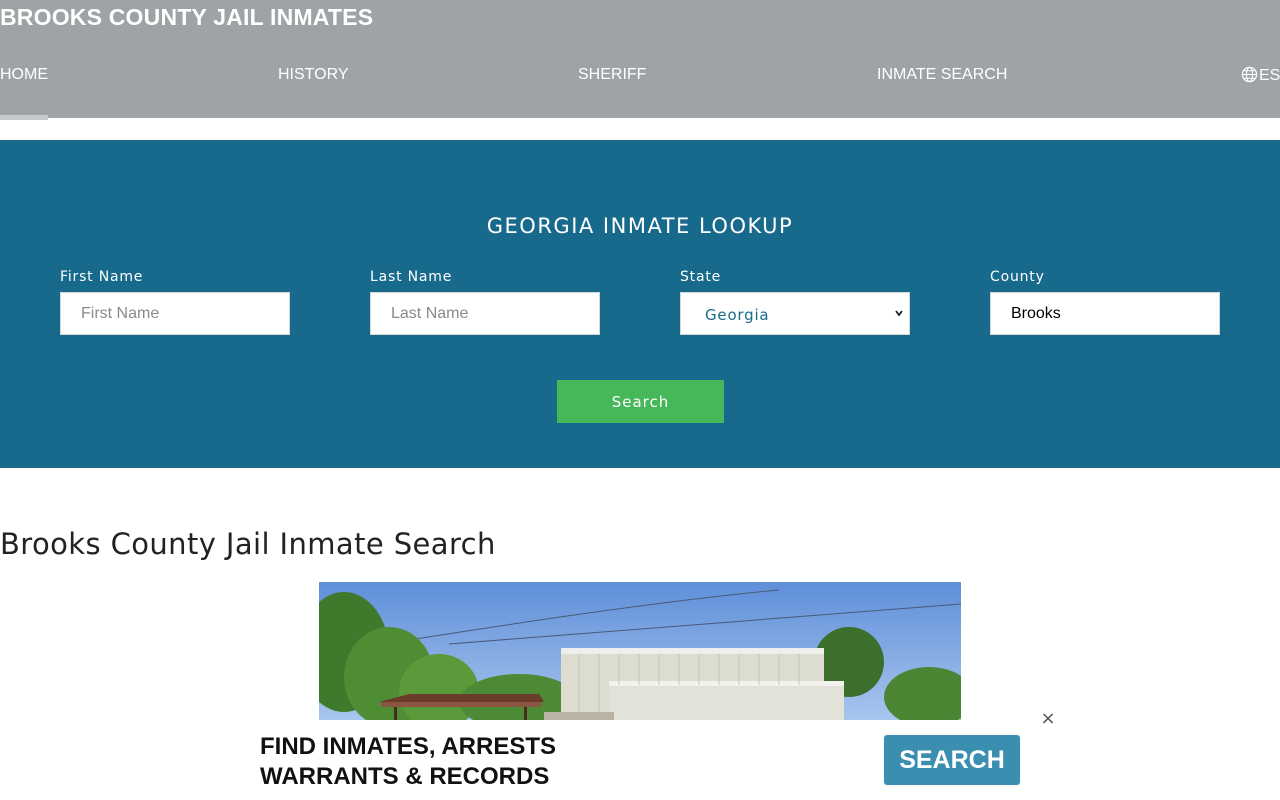 The height and width of the screenshot is (800, 1280). I want to click on chevron-down-icon, so click(899, 313).